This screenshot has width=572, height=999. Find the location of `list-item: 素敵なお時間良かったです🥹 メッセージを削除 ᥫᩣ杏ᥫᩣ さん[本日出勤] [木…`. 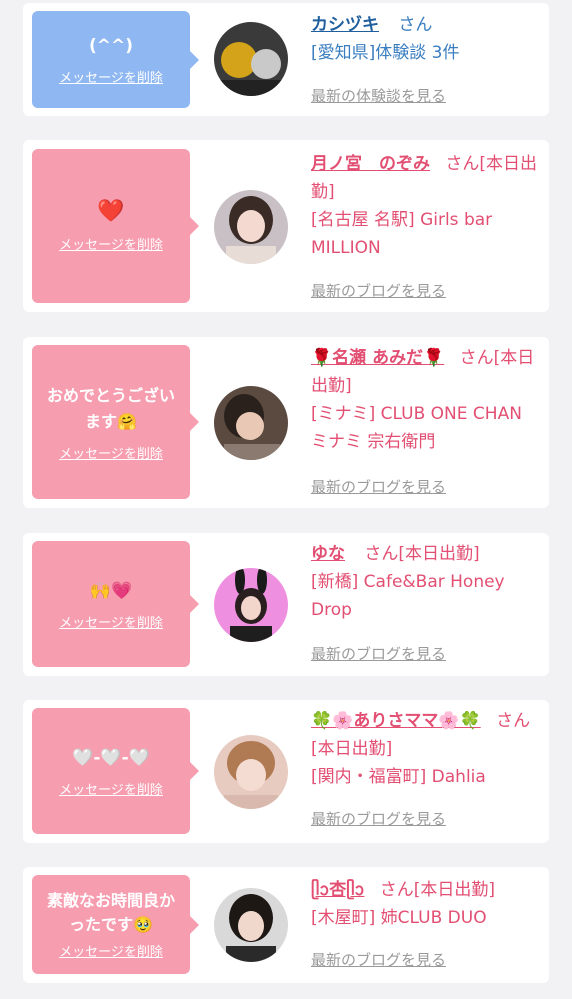

list-item: 素敵なお時間良かったです🥹 メッセージを削除 ᥫᩣ杏ᥫᩣ さん[本日出勤] [木… is located at coordinates (286, 925).